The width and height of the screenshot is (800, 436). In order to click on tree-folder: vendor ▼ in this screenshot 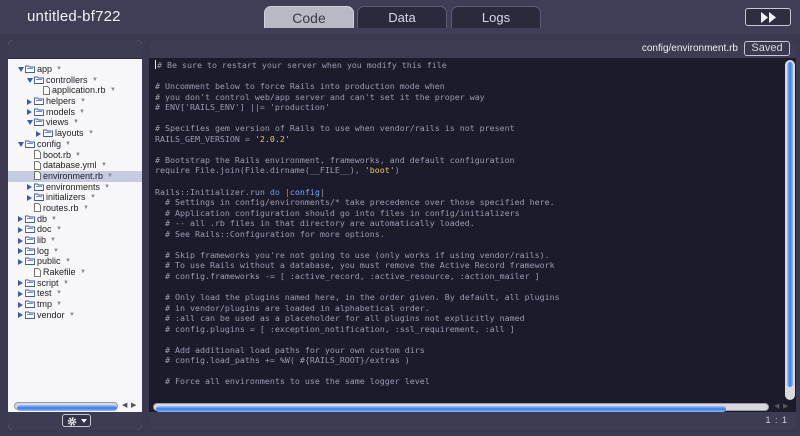, I will do `click(75, 315)`.